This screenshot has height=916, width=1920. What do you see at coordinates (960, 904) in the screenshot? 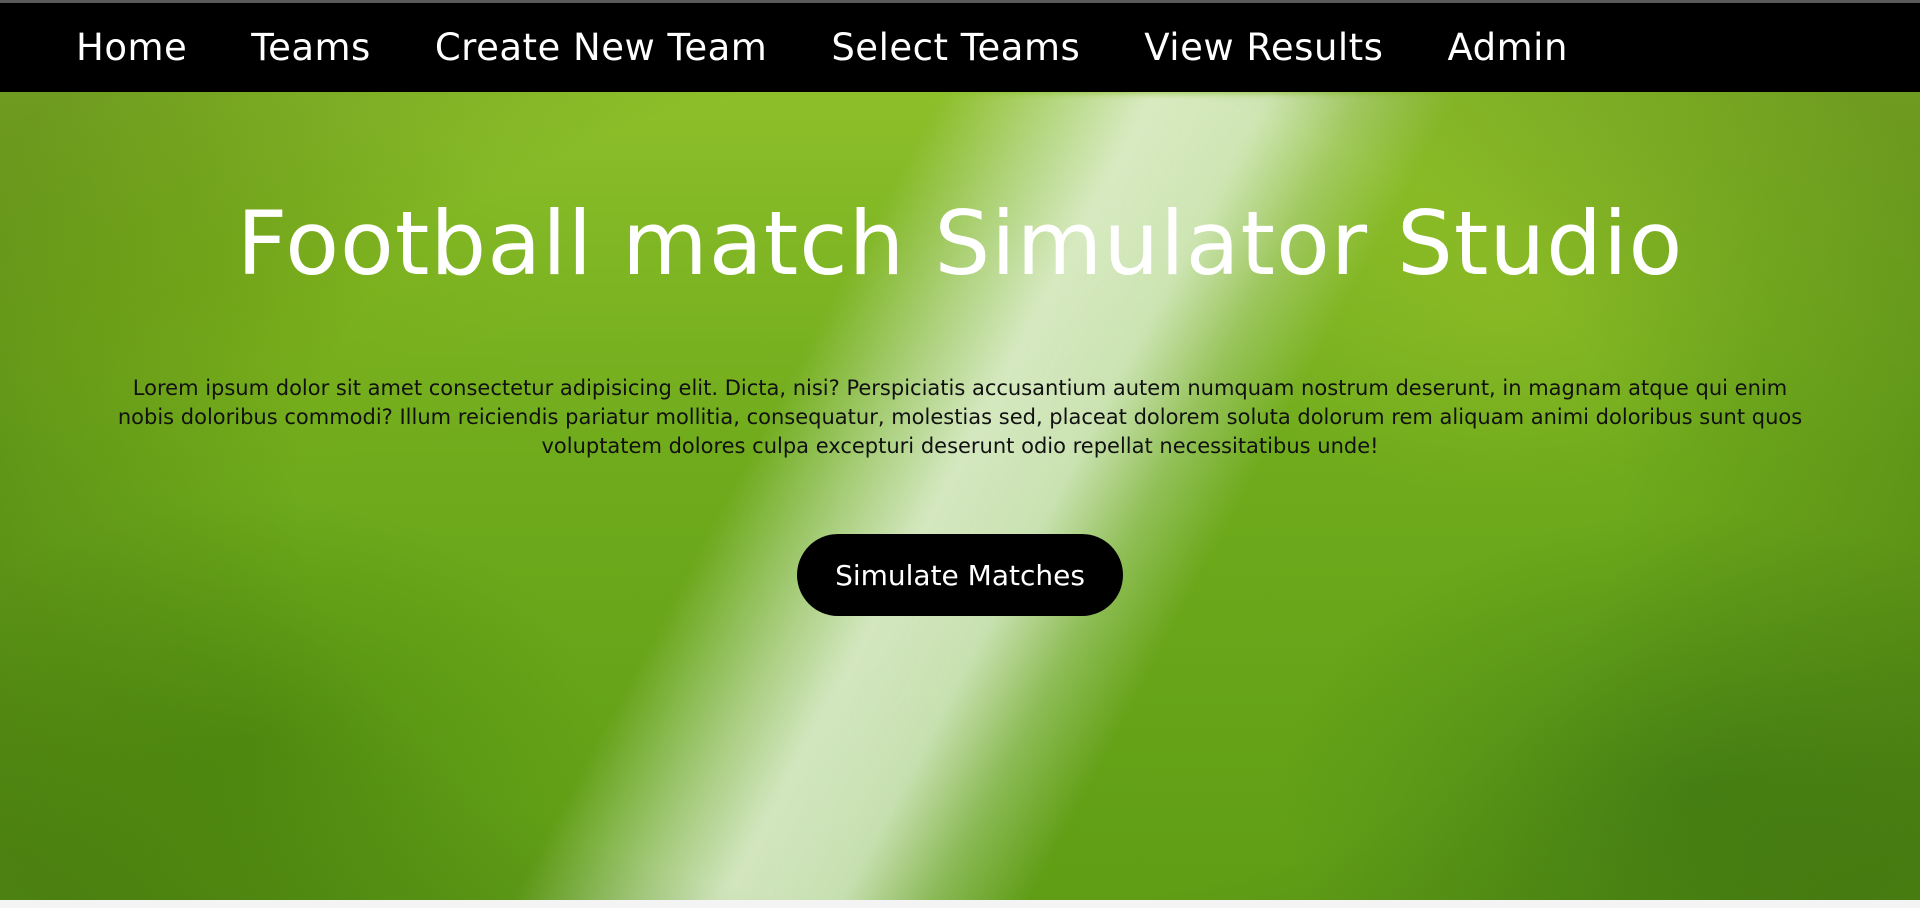
I see `hero-bottom-border` at bounding box center [960, 904].